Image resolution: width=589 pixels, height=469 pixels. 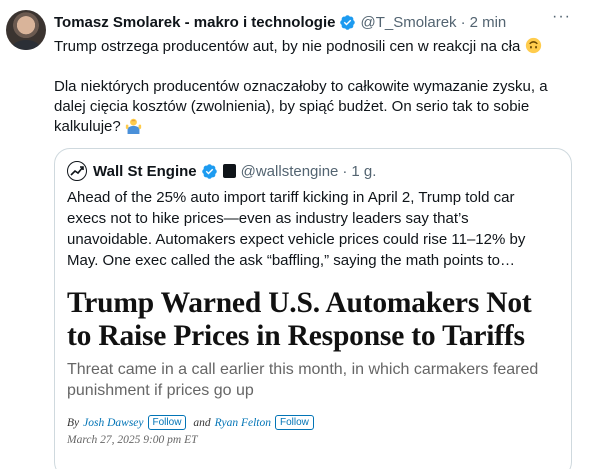 What do you see at coordinates (202, 422) in the screenshot?
I see `byline-and: and` at bounding box center [202, 422].